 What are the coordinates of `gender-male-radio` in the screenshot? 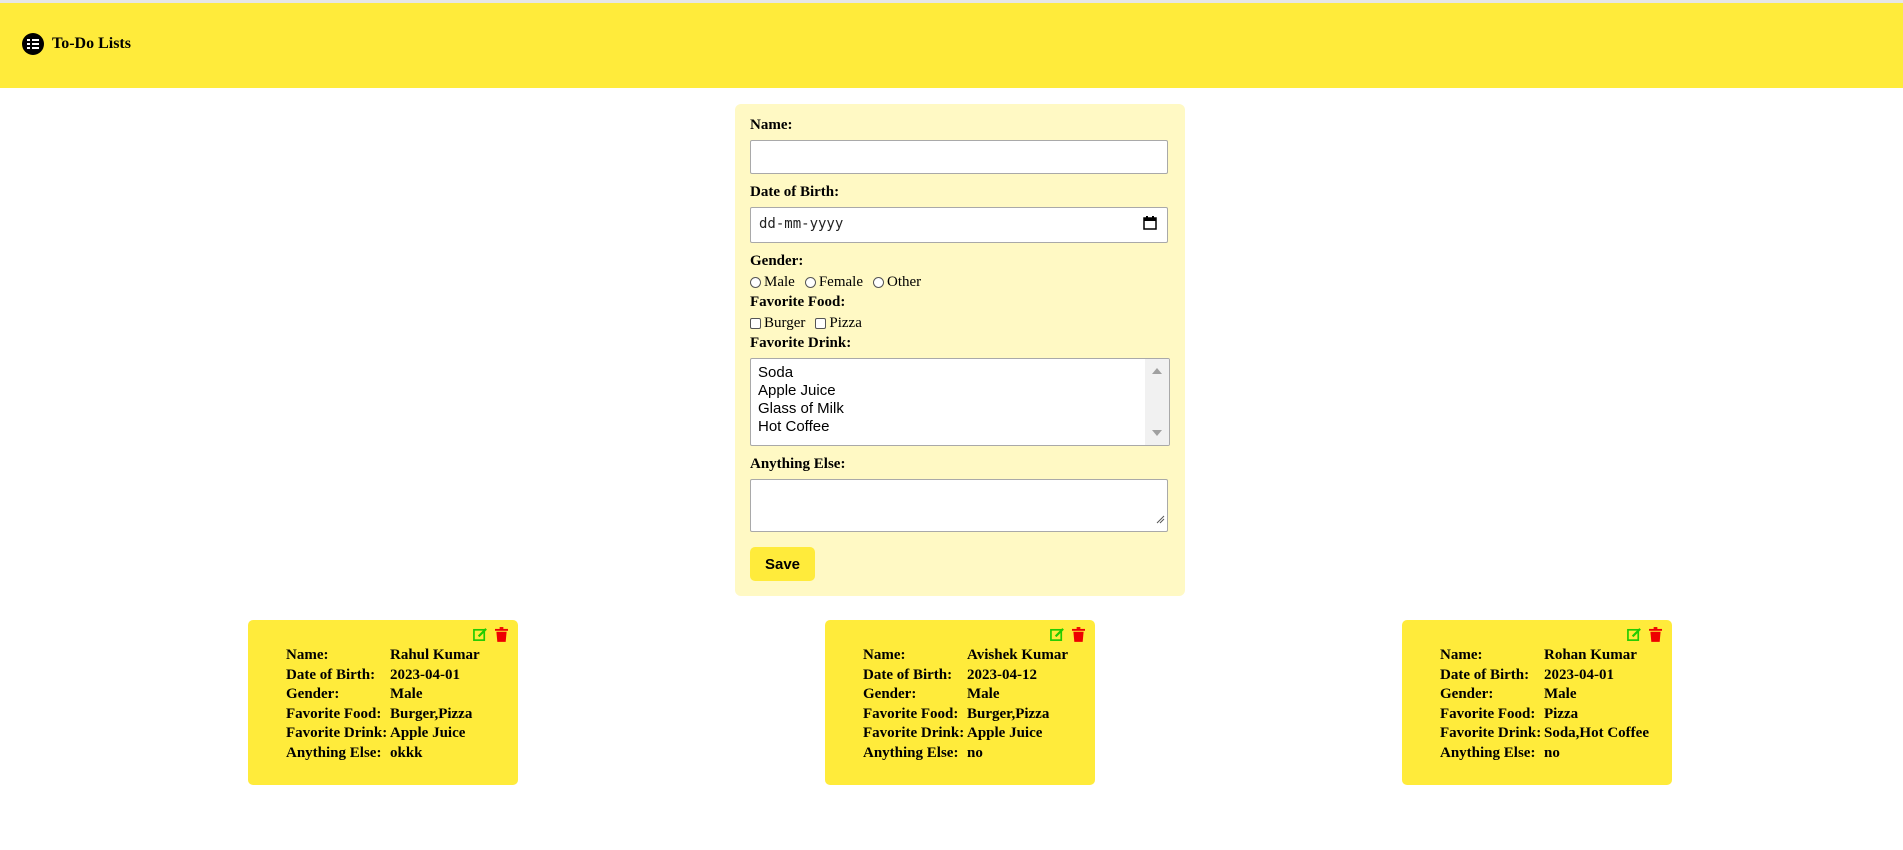 It's located at (755, 282).